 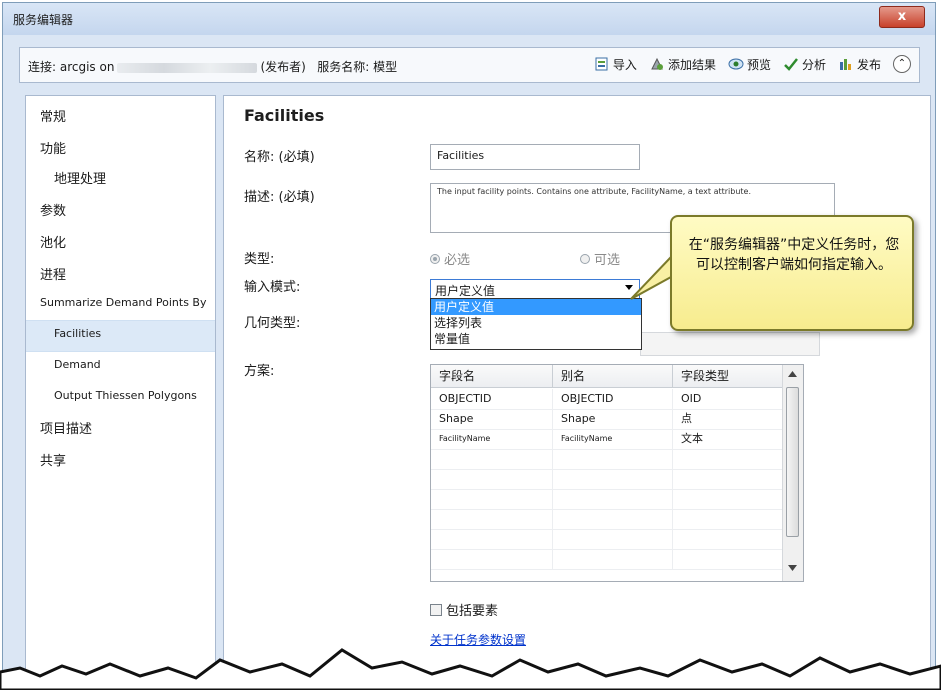 What do you see at coordinates (730, 344) in the screenshot?
I see `geometry-type-select` at bounding box center [730, 344].